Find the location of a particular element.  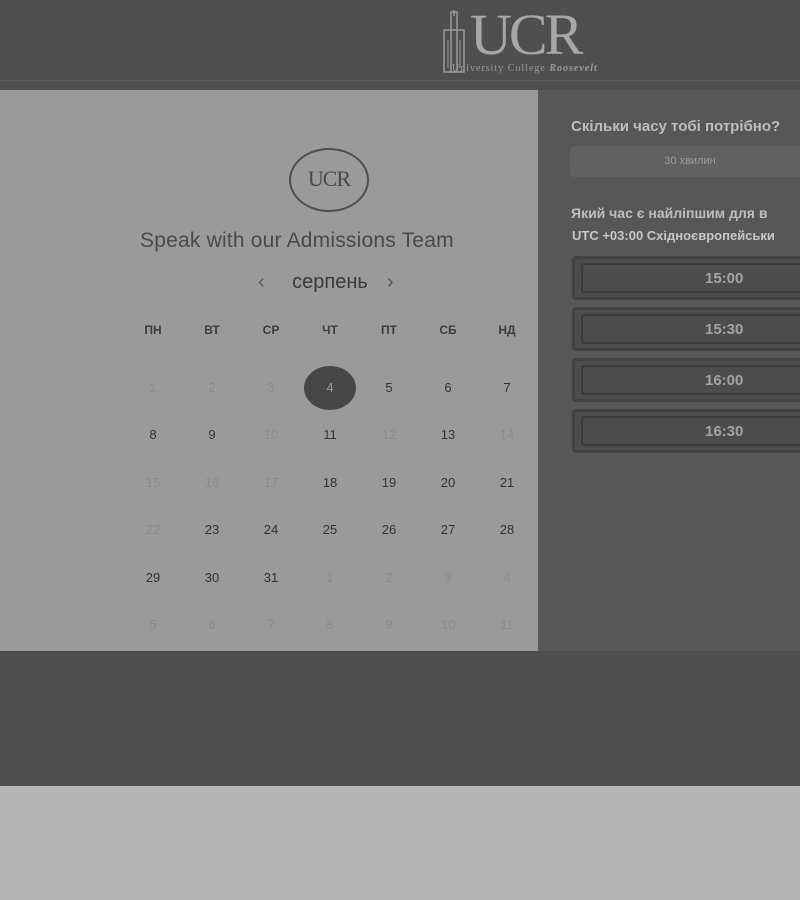

time-slot: 16:00 is located at coordinates (686, 380).